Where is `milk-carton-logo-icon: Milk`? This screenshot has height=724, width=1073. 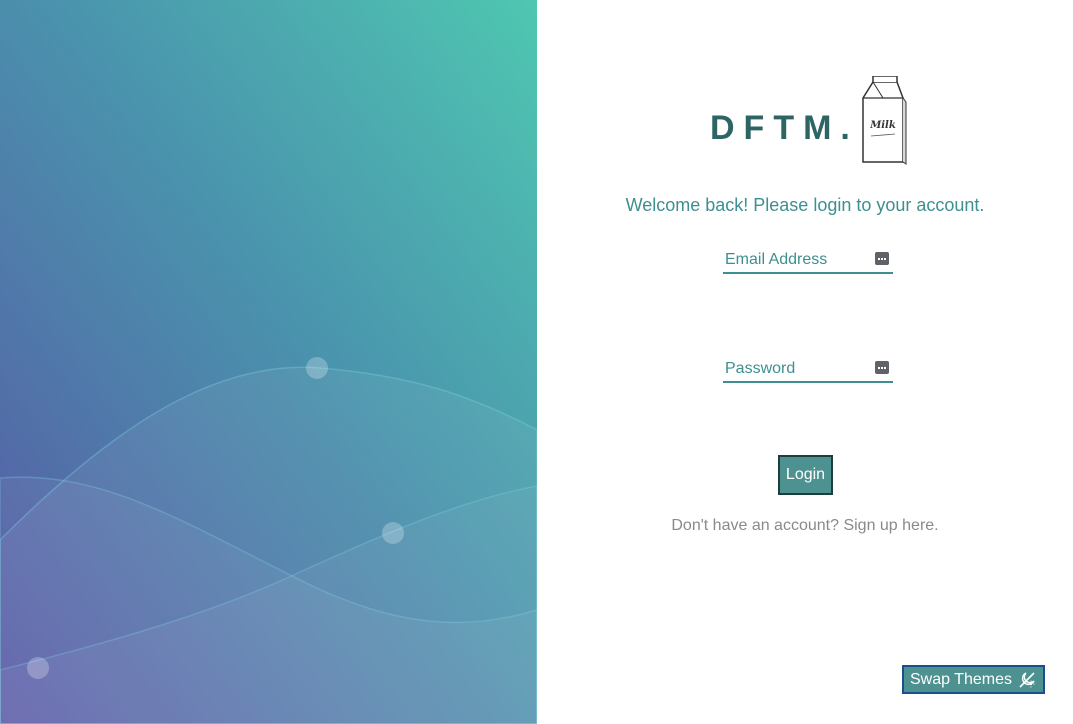 milk-carton-logo-icon: Milk is located at coordinates (884, 120).